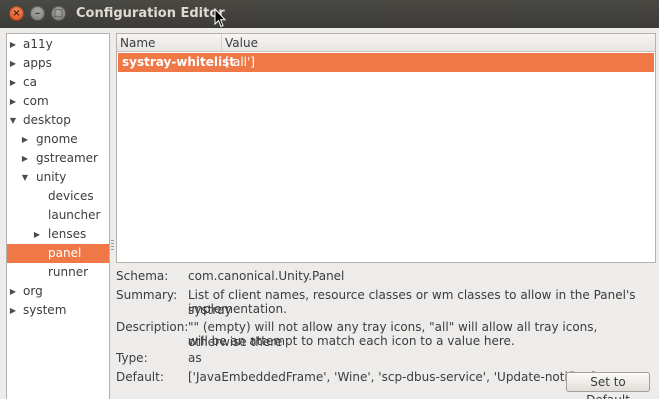 Image resolution: width=659 pixels, height=399 pixels. I want to click on summary-label: Summary:, so click(147, 295).